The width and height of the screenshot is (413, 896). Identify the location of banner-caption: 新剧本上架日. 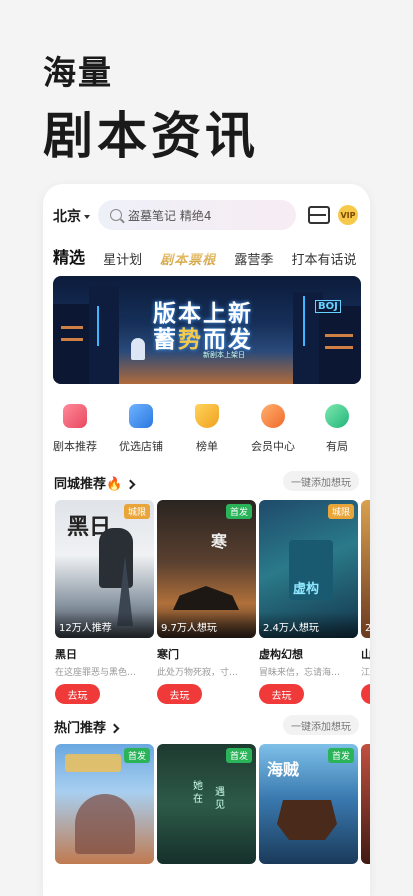
(224, 355).